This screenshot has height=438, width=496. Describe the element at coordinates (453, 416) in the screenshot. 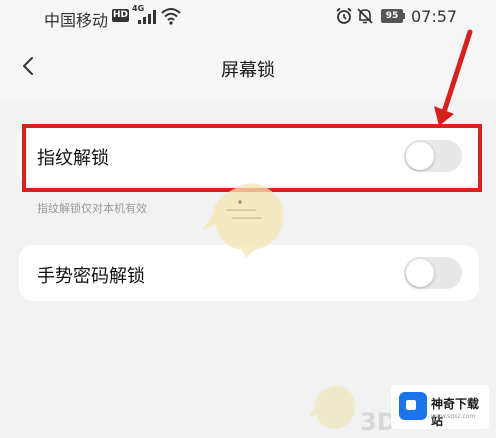

I see `site-url: www.sqxz.com` at that location.